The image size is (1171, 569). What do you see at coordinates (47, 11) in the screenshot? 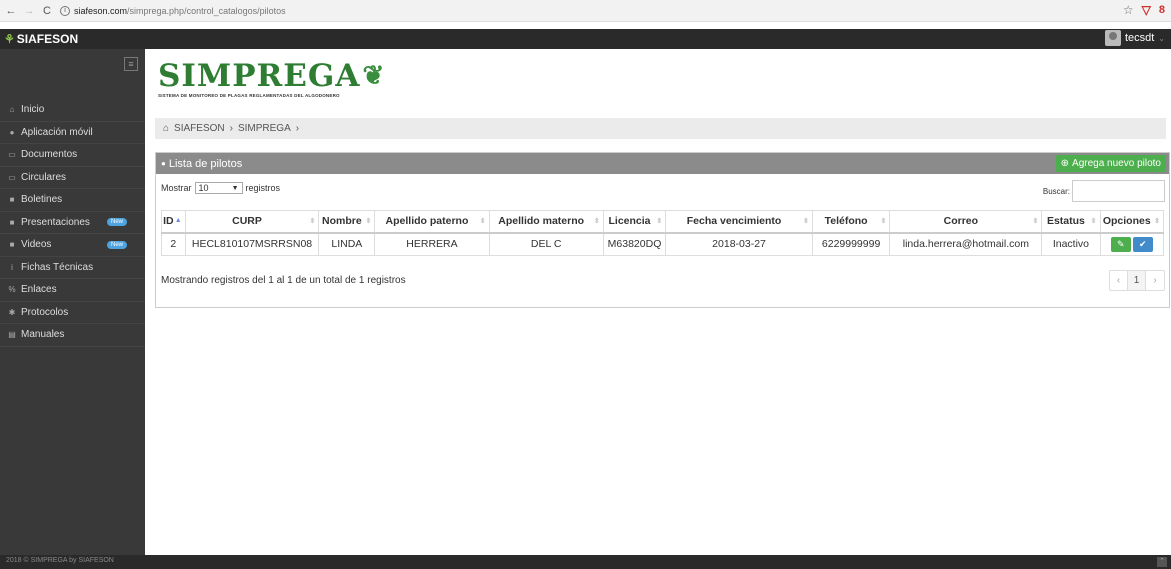
I see `reload-icon: C` at bounding box center [47, 11].